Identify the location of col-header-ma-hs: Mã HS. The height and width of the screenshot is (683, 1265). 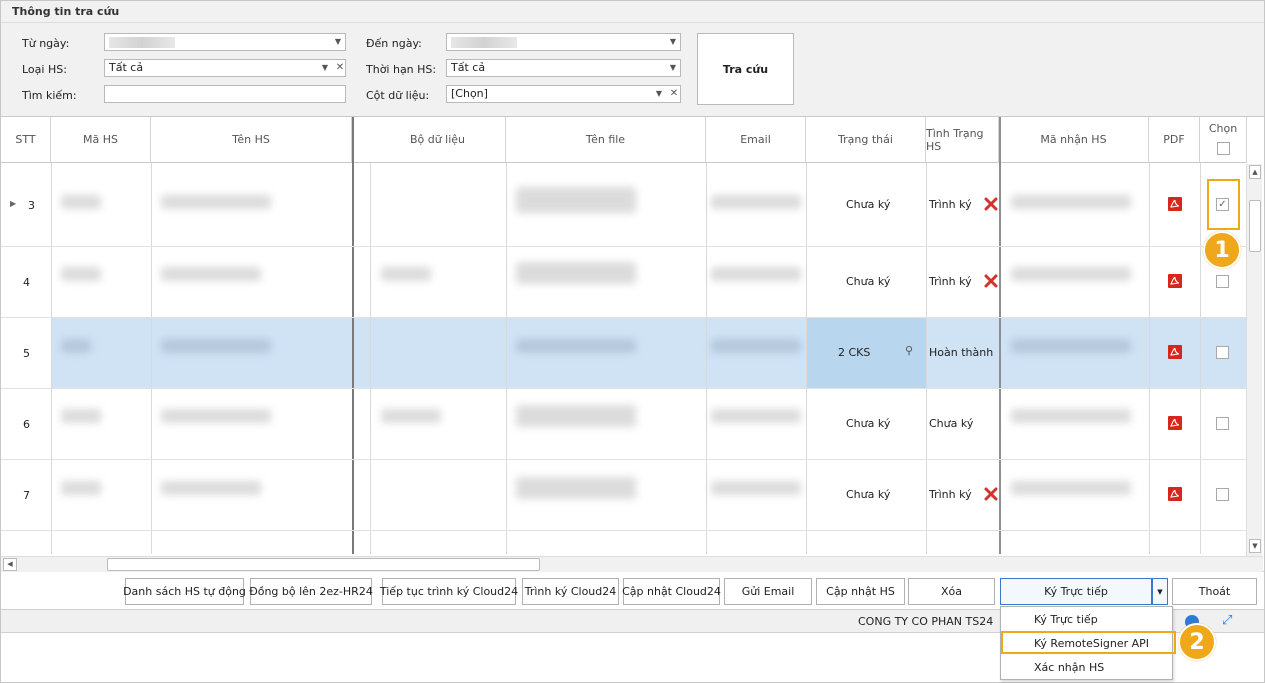
(101, 140).